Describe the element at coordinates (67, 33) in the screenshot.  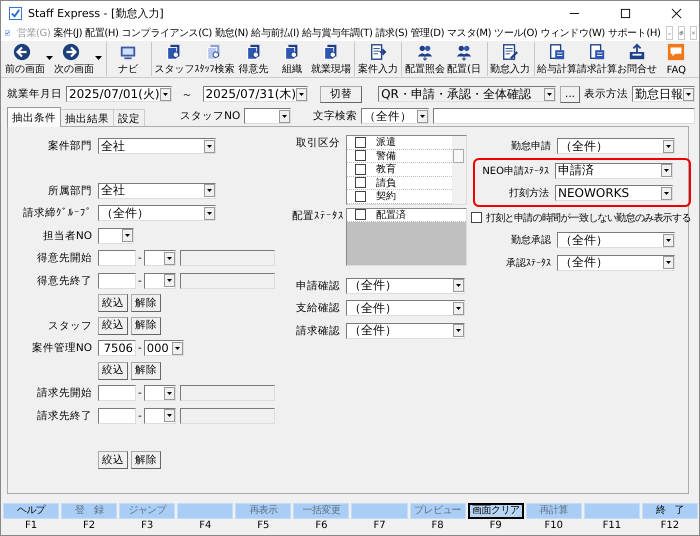
I see `menu-item: 案件(J)` at that location.